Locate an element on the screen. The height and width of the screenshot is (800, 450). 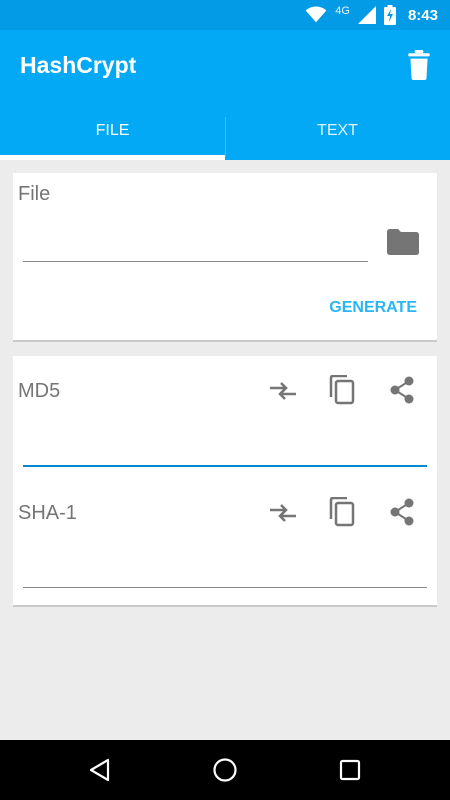
md5-output-field is located at coordinates (225, 446).